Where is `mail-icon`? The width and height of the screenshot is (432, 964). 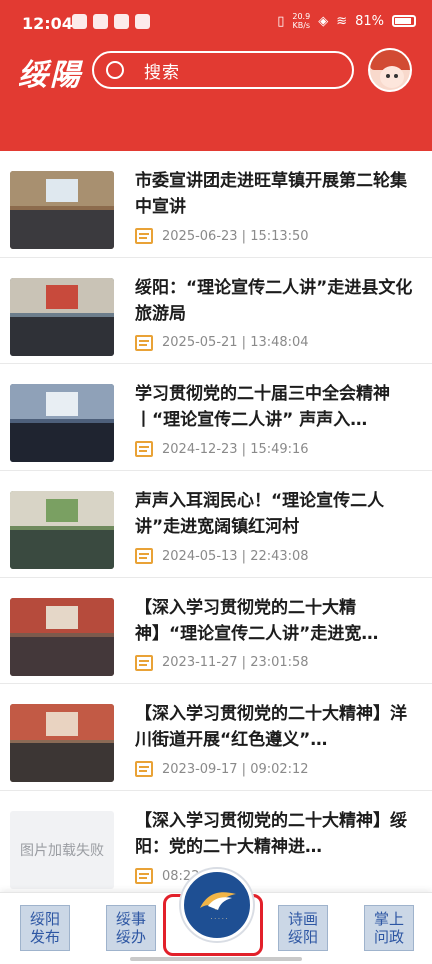
mail-icon is located at coordinates (121, 21).